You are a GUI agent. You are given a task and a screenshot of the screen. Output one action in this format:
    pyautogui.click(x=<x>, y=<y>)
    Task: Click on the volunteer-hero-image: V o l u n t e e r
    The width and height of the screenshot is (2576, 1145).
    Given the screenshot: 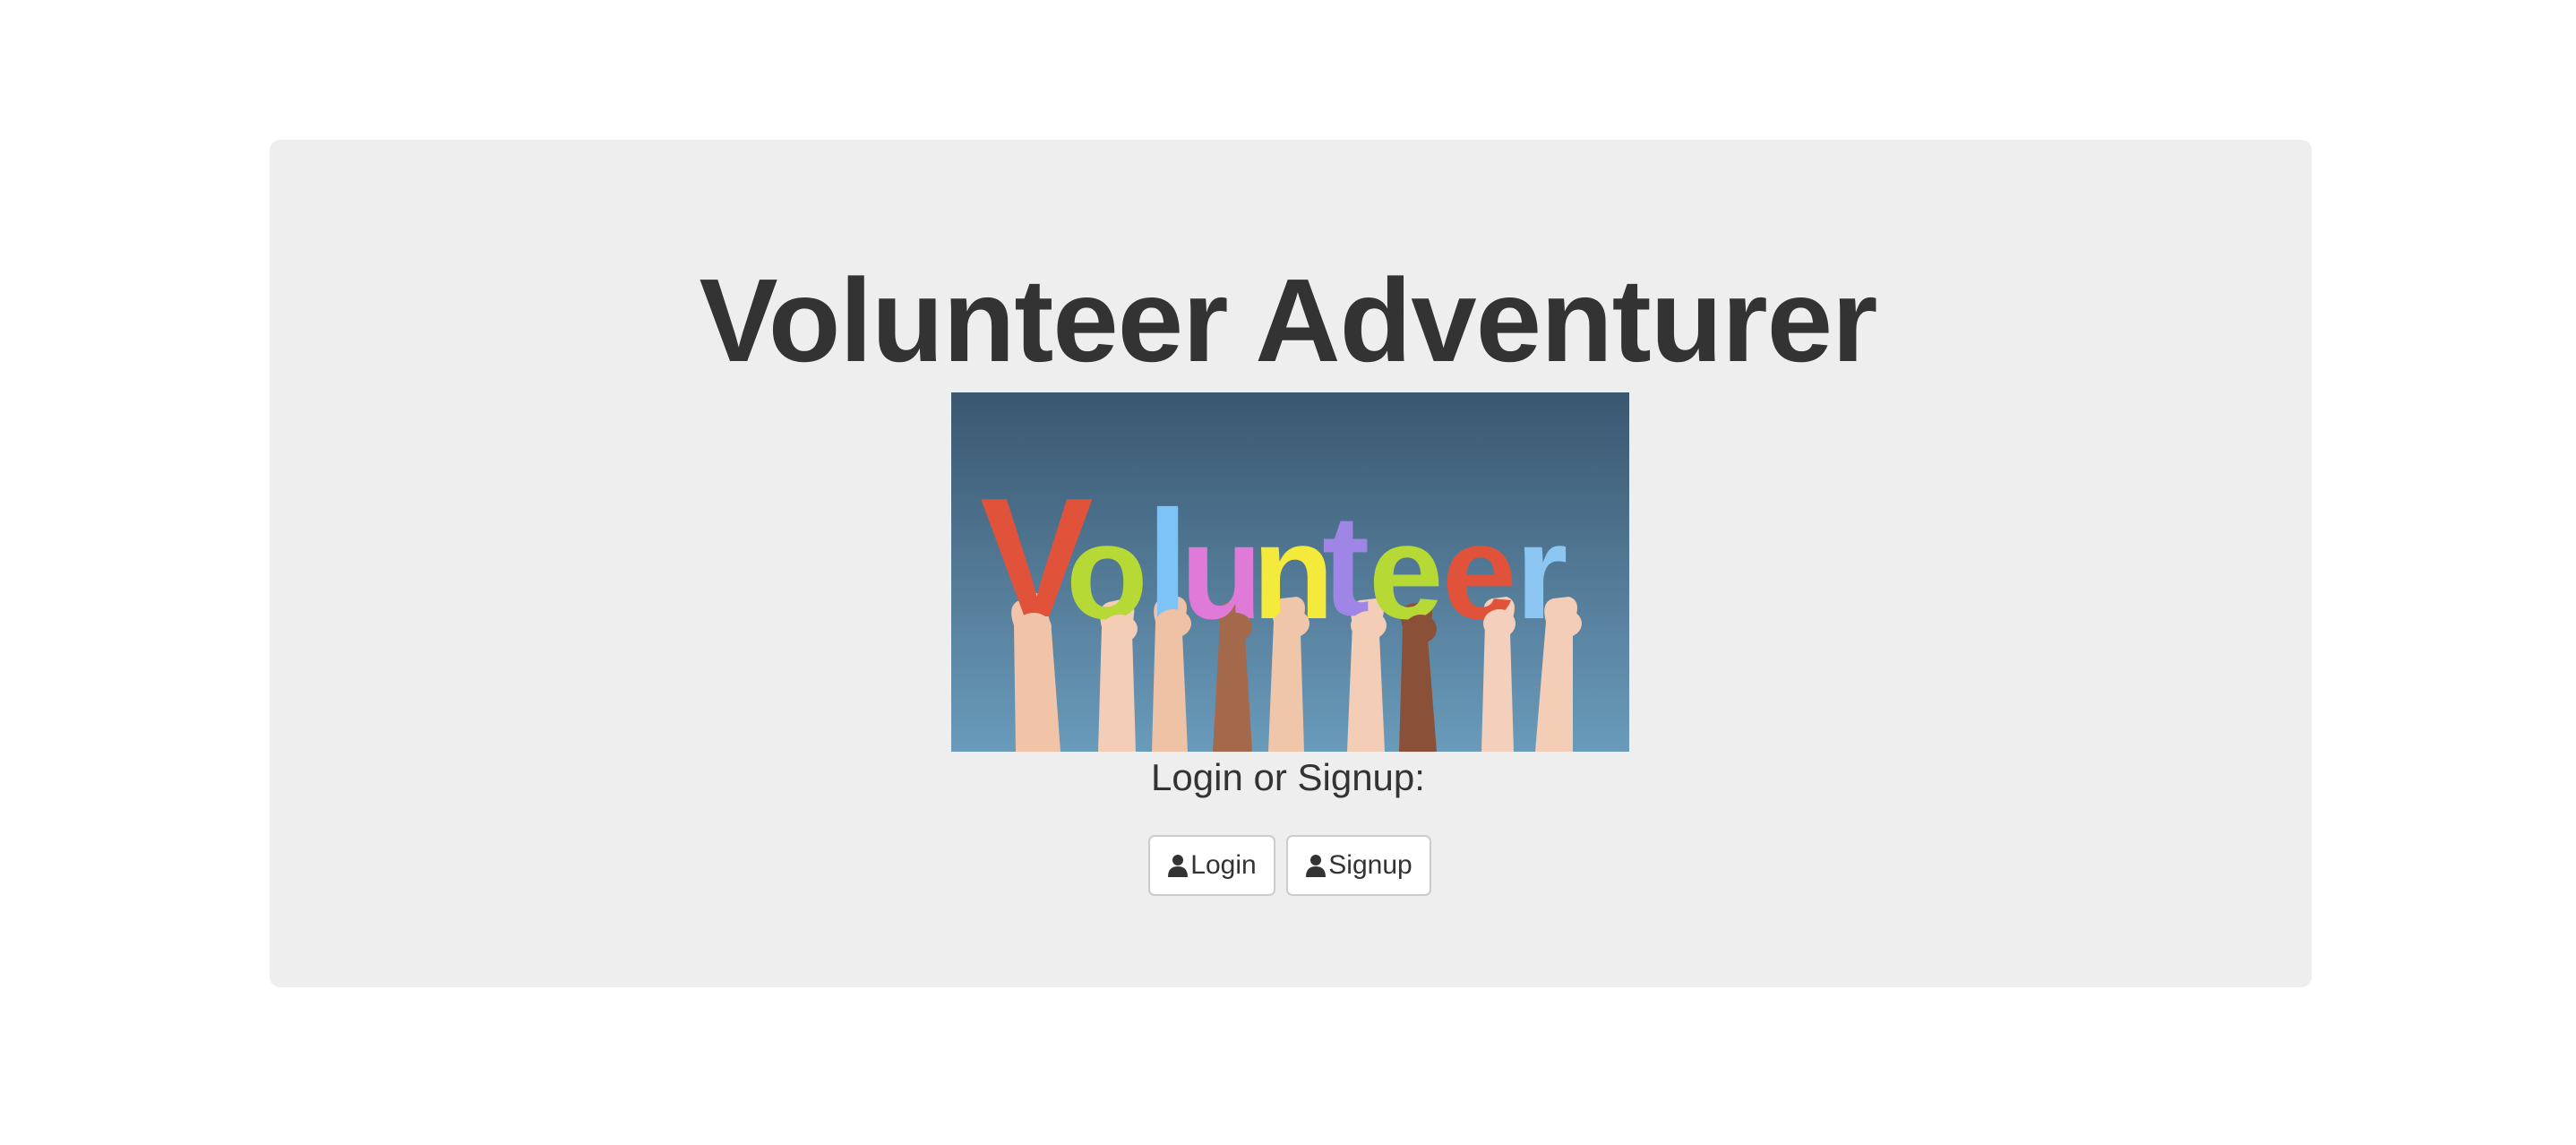 What is the action you would take?
    pyautogui.click(x=1290, y=572)
    